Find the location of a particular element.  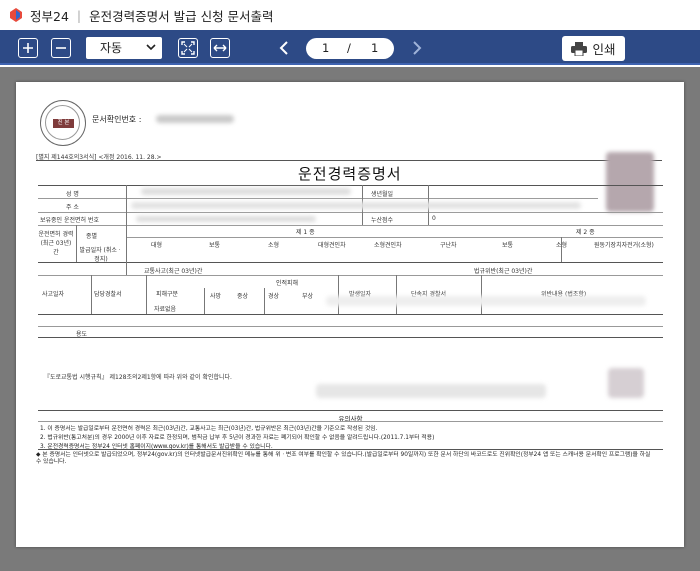

next-page-button is located at coordinates (417, 48).